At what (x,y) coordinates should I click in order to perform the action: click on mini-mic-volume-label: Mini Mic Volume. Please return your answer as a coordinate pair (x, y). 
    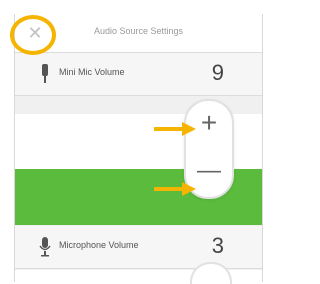
    Looking at the image, I should click on (92, 72).